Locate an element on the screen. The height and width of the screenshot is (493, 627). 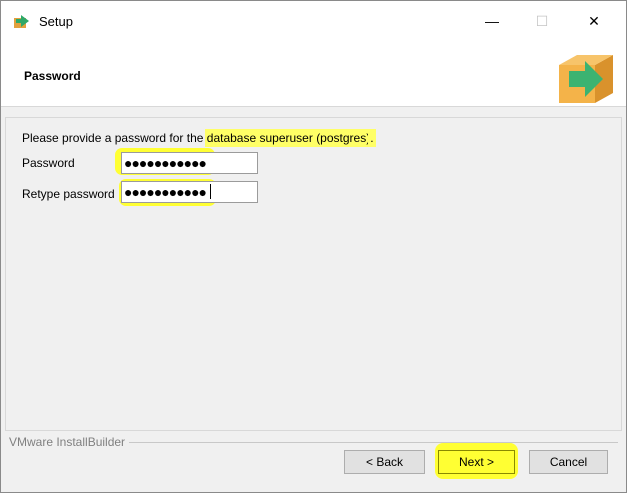
intro-prefix: Please provide a password for the is located at coordinates (114, 138).